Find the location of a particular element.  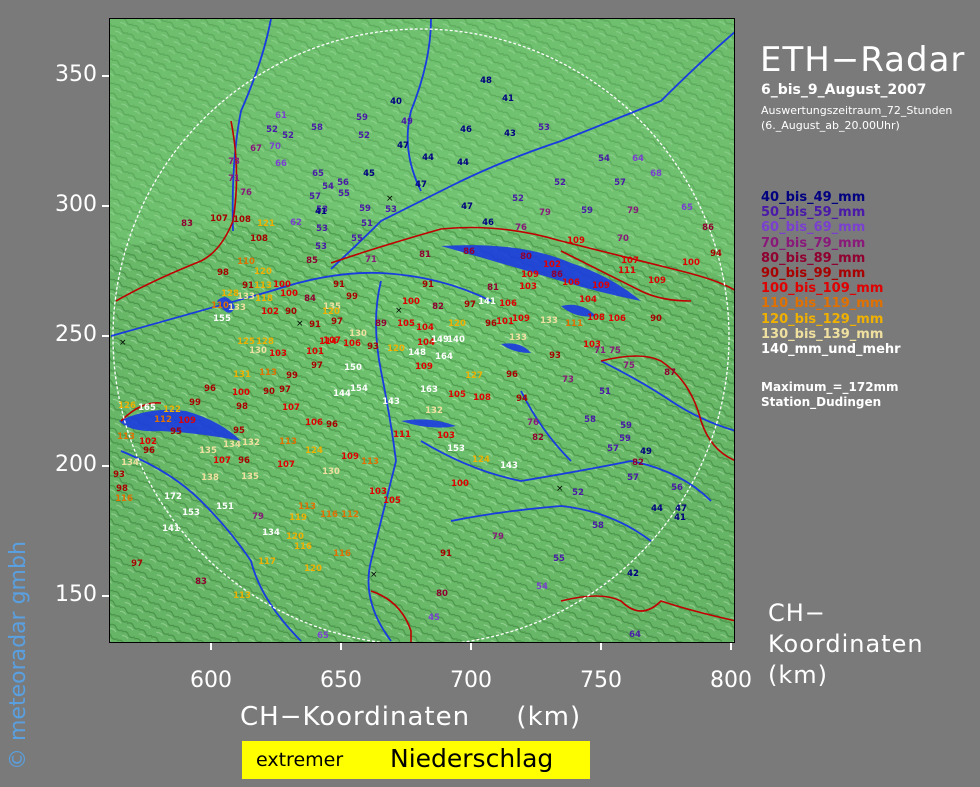

station-value: 164 is located at coordinates (444, 357).